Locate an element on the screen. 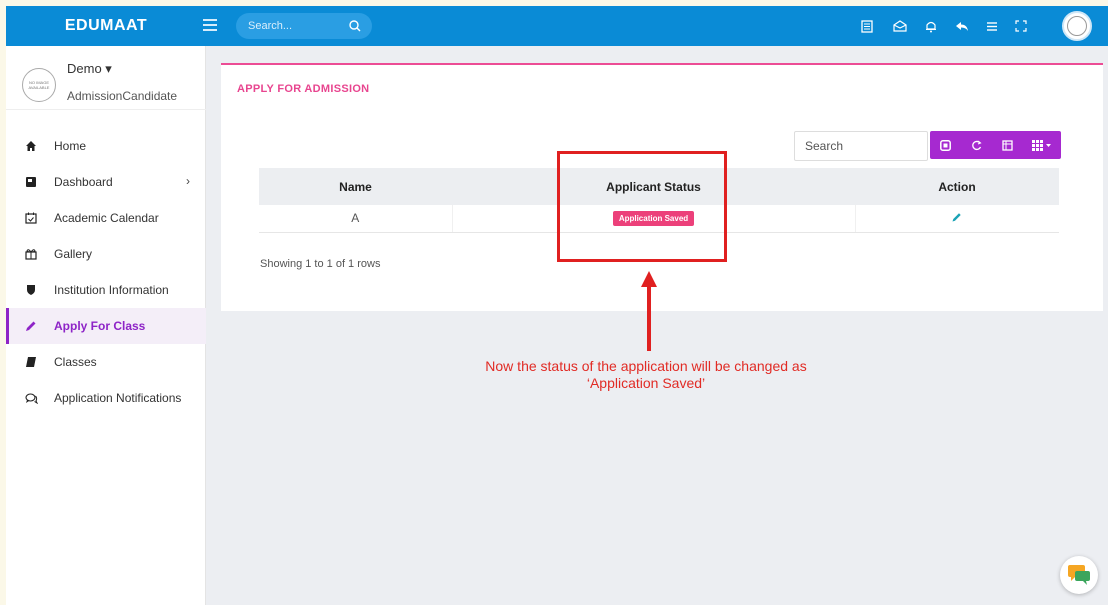 Image resolution: width=1108 pixels, height=605 pixels. cell-name: A is located at coordinates (356, 219).